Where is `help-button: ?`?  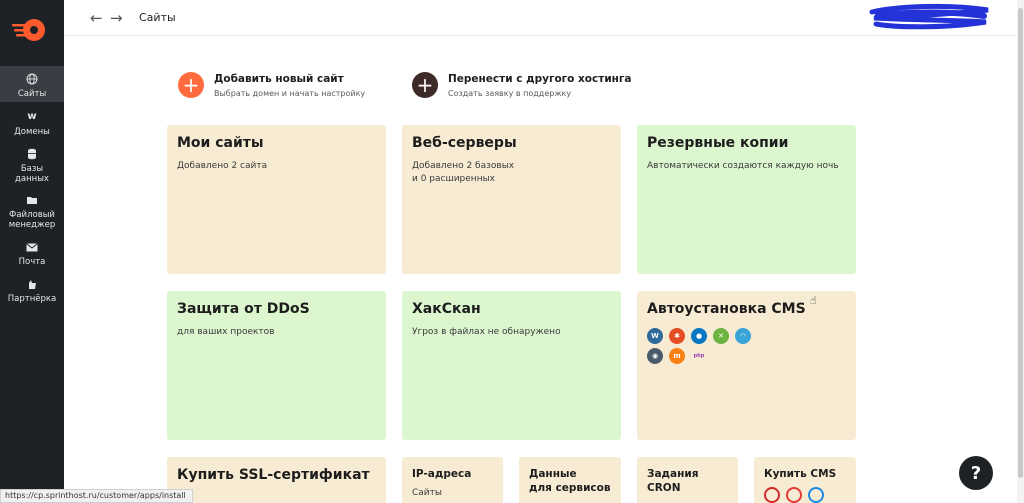 help-button: ? is located at coordinates (976, 473).